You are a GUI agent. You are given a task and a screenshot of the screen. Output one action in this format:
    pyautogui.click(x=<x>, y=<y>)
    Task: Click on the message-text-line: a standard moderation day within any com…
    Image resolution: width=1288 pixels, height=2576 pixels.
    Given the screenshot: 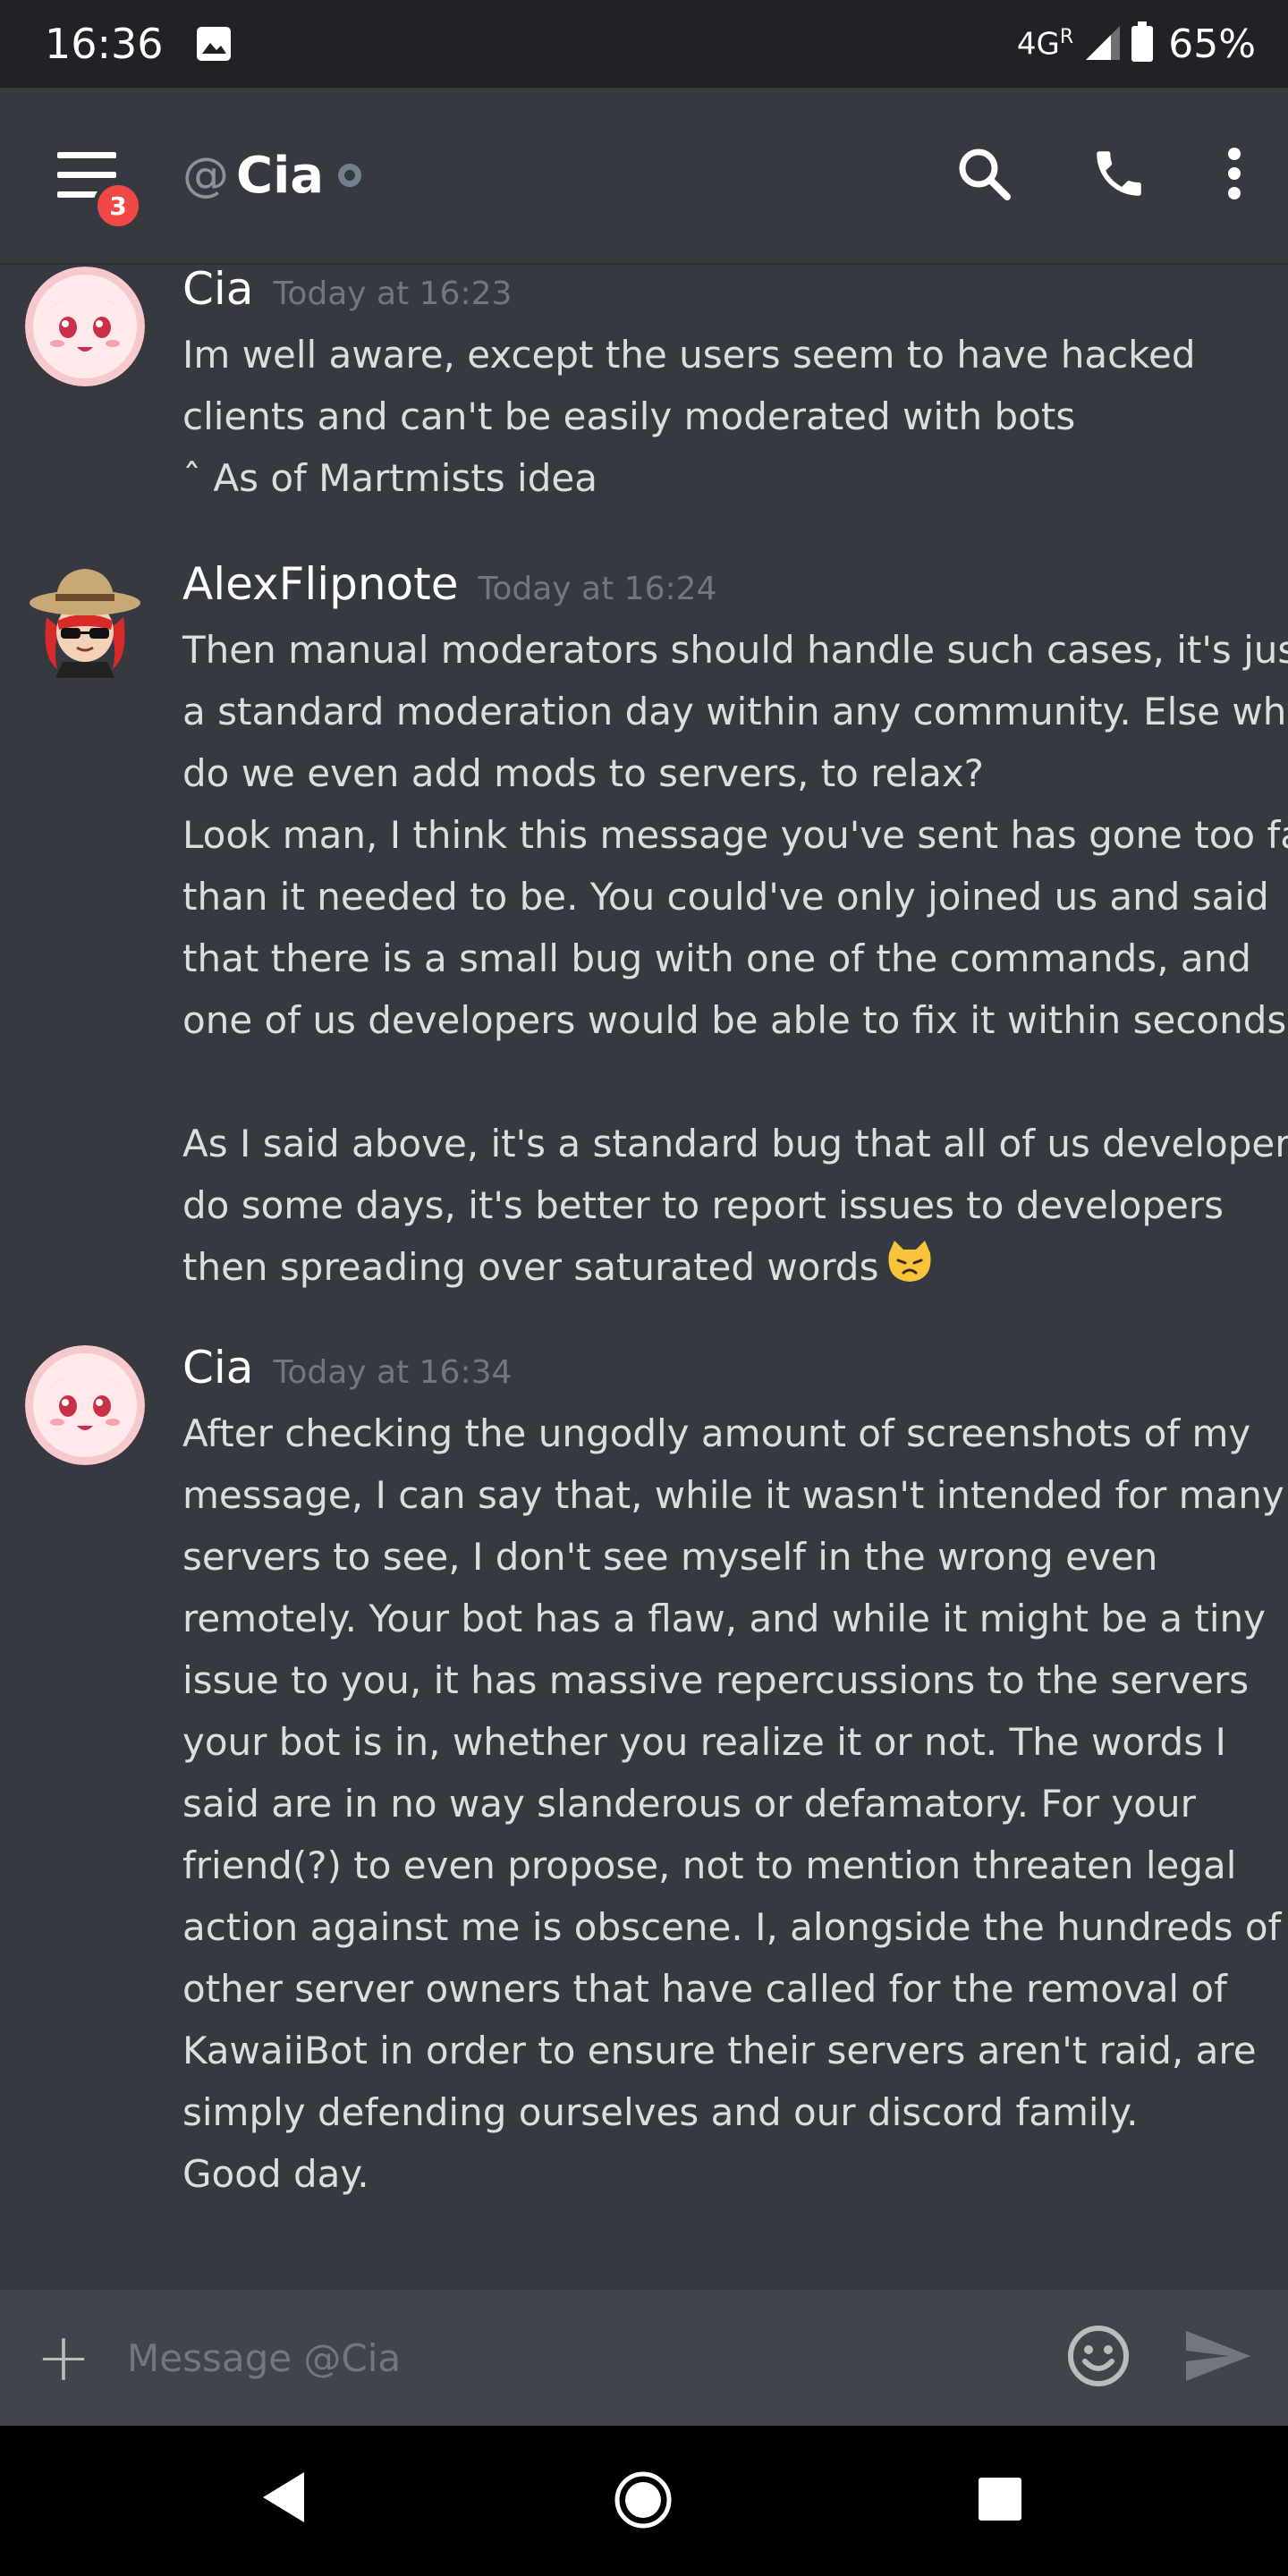 What is the action you would take?
    pyautogui.click(x=735, y=711)
    